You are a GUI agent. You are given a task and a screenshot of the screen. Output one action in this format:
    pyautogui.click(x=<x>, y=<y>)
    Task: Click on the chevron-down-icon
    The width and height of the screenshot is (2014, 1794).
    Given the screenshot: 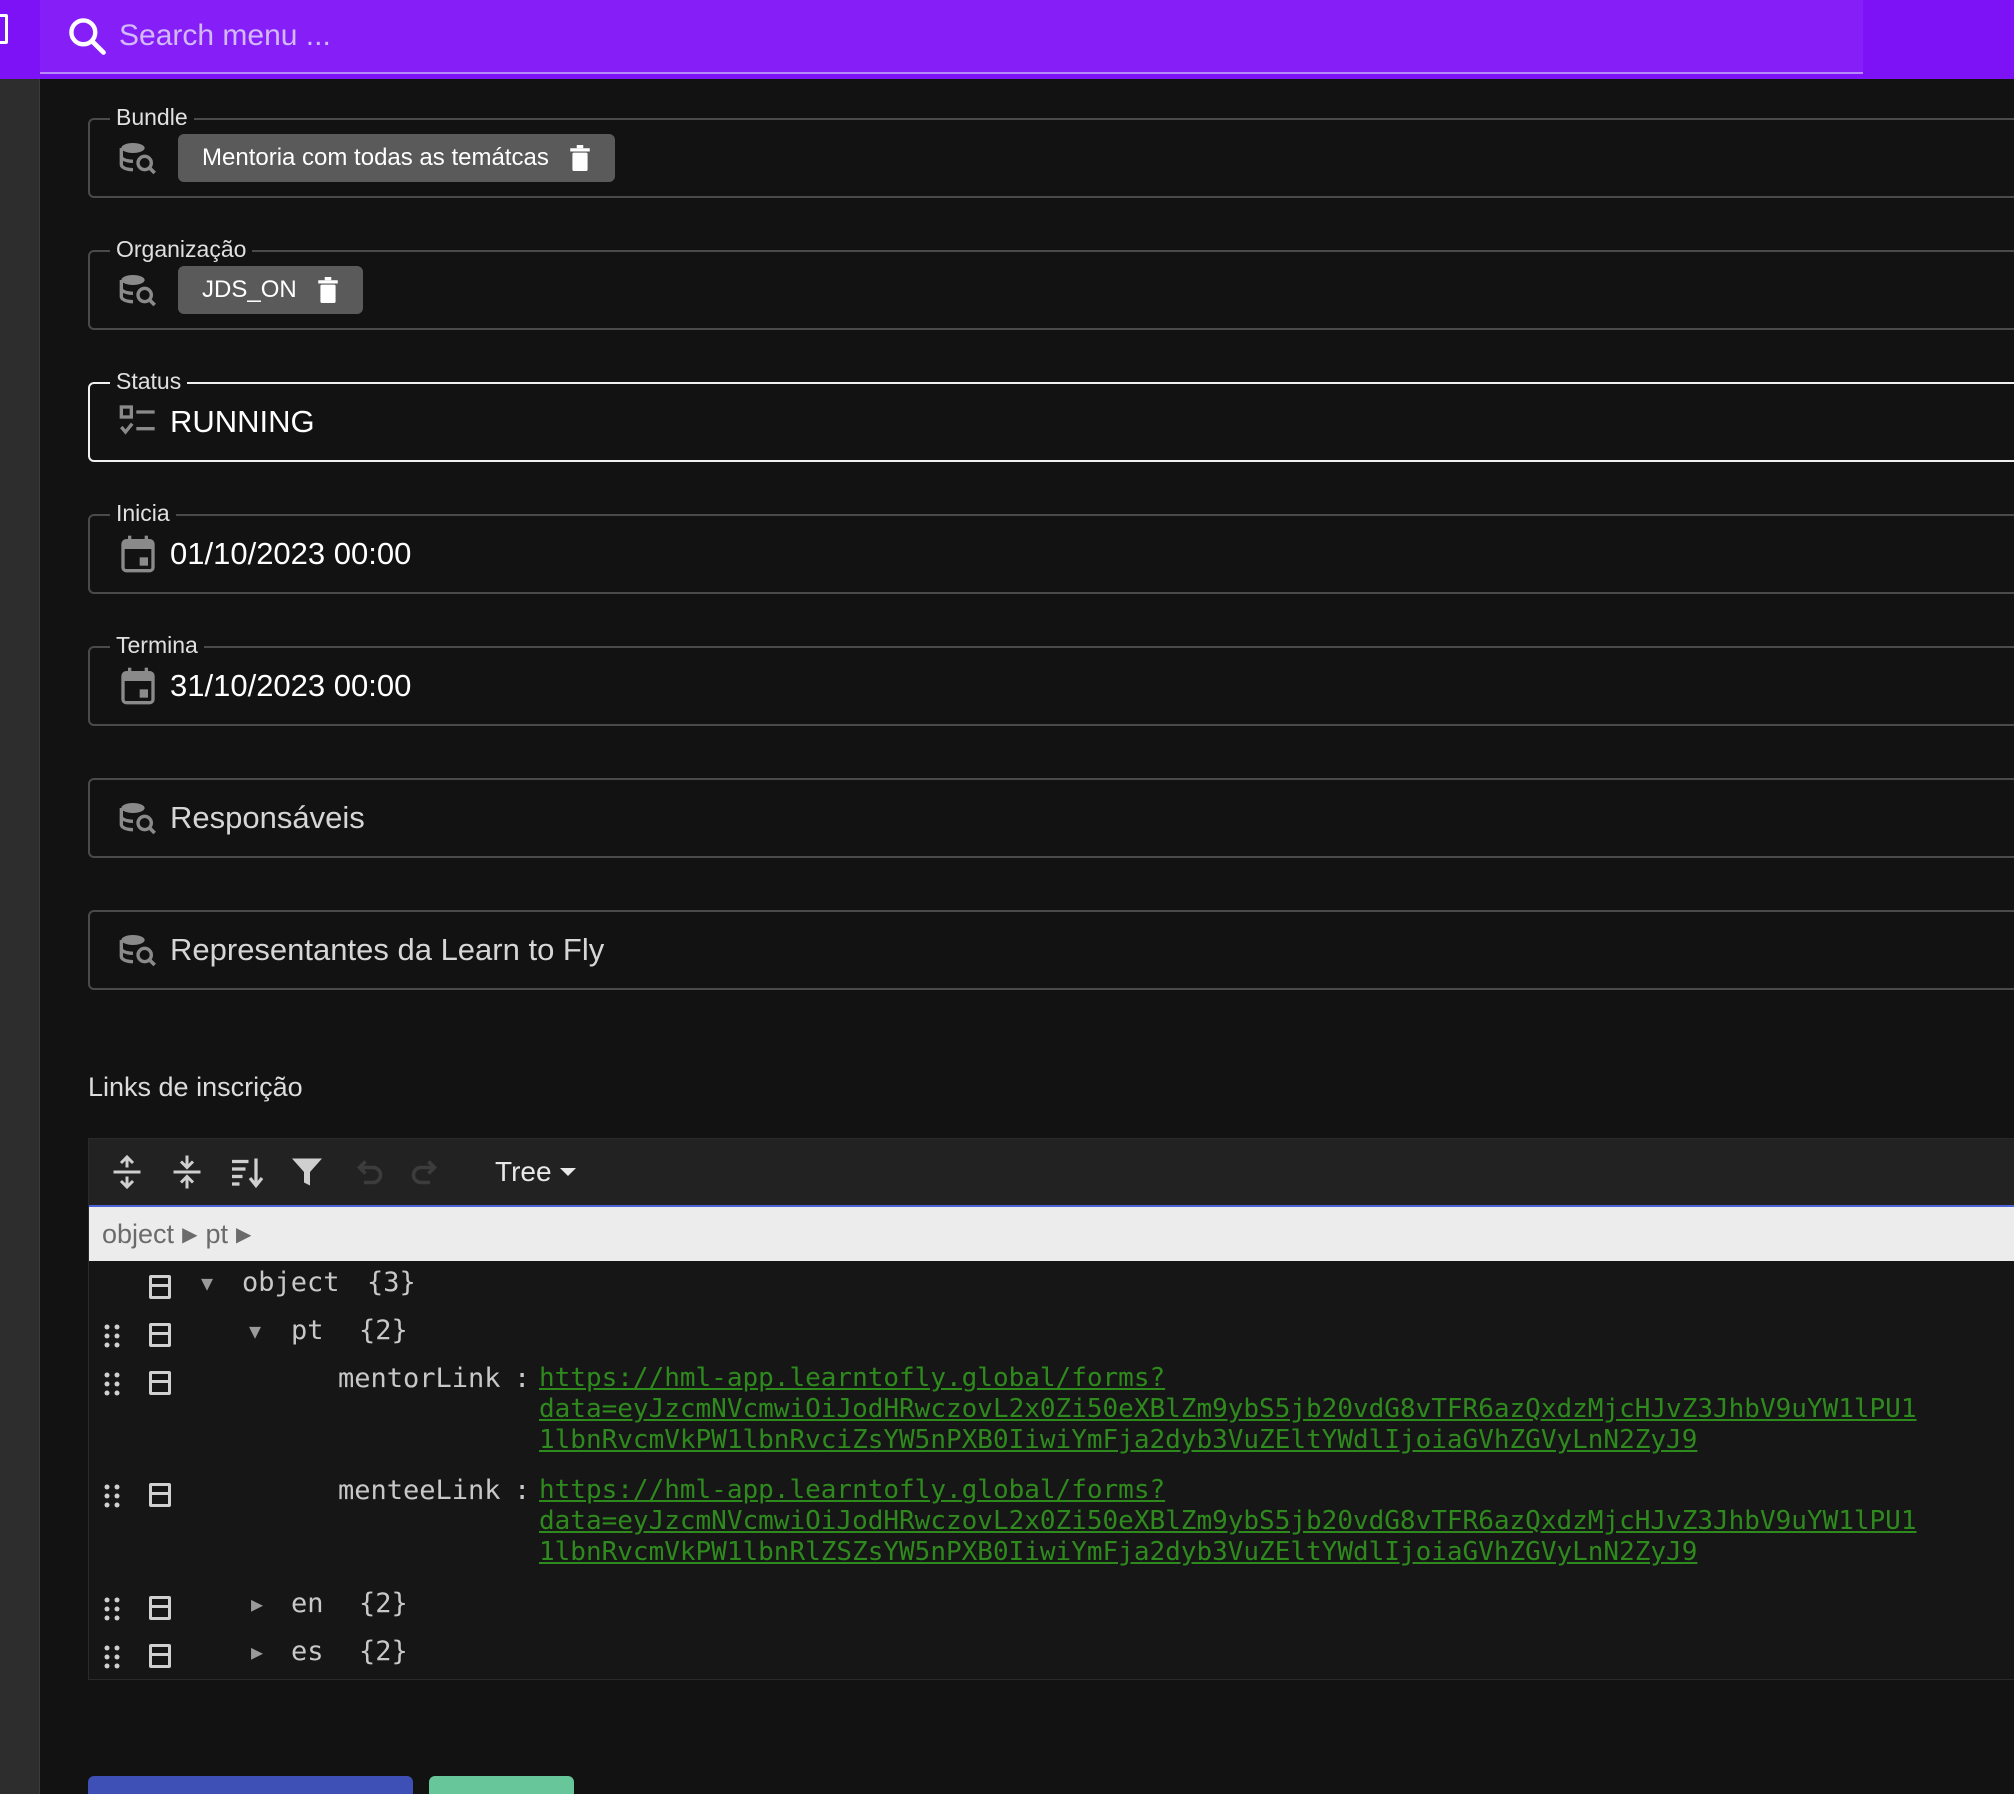 What is the action you would take?
    pyautogui.click(x=567, y=1172)
    